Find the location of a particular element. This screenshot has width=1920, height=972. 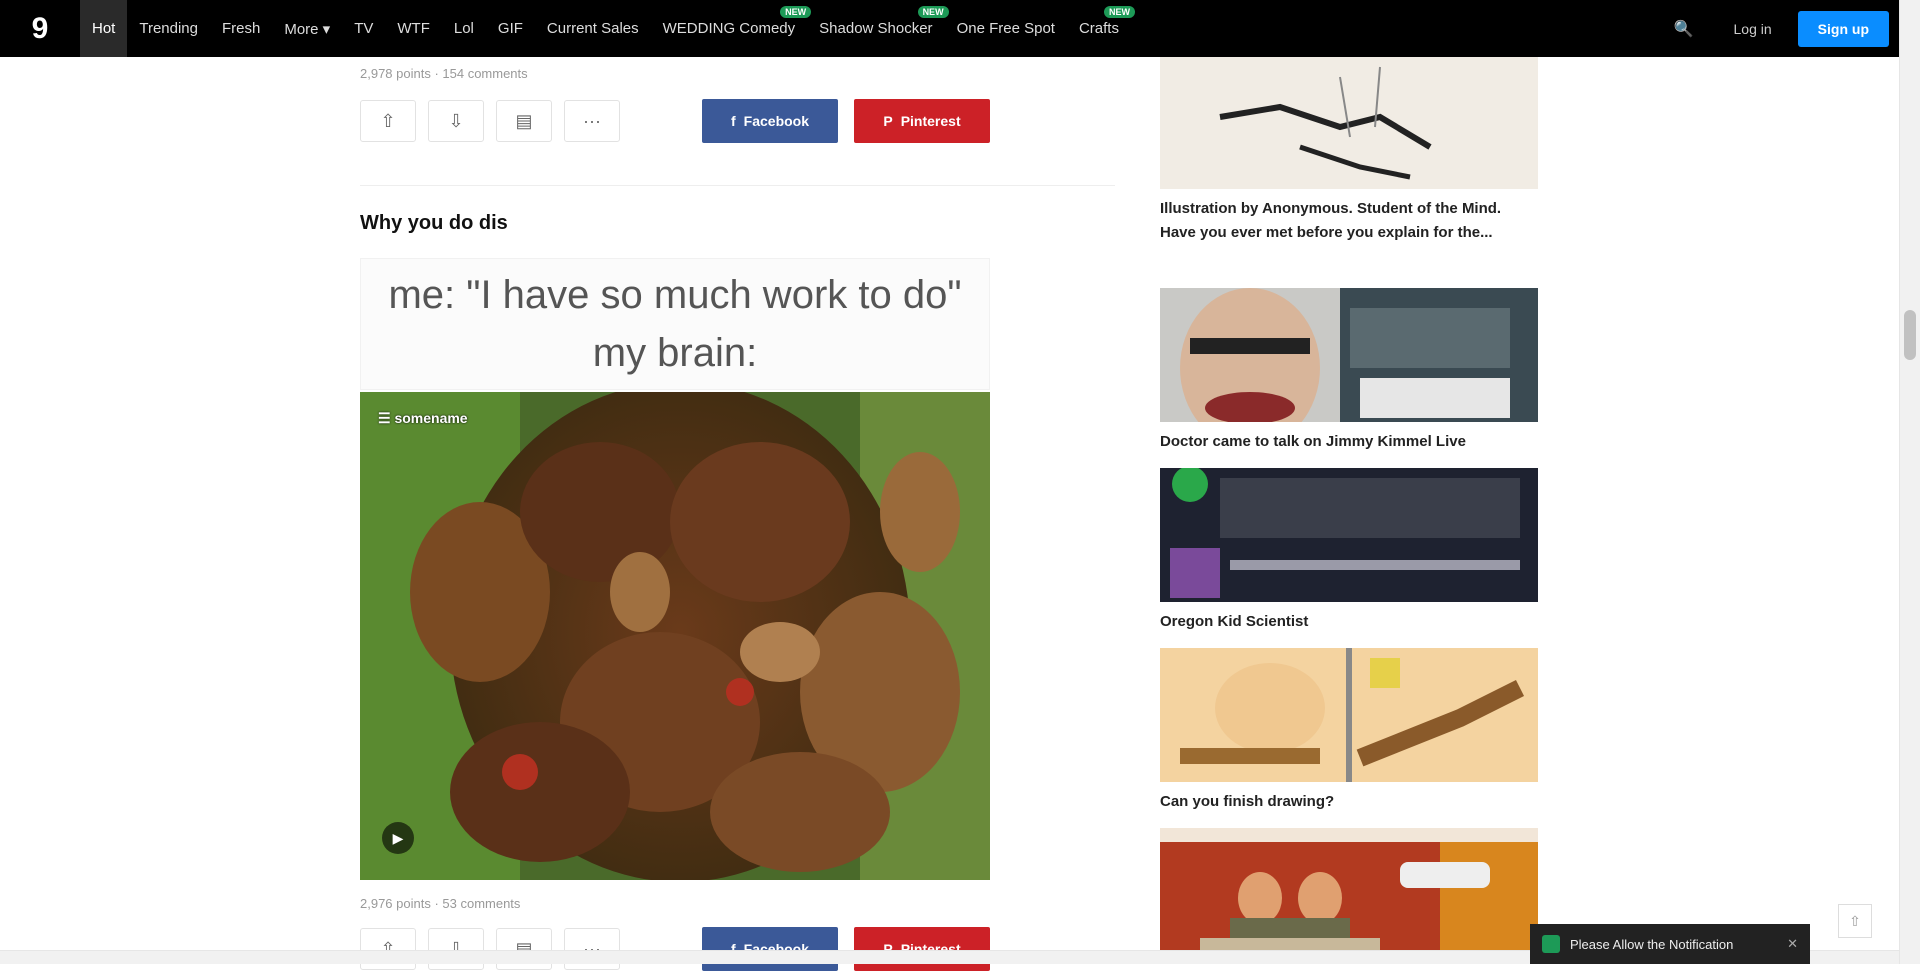

man-face-photo is located at coordinates (1349, 355).